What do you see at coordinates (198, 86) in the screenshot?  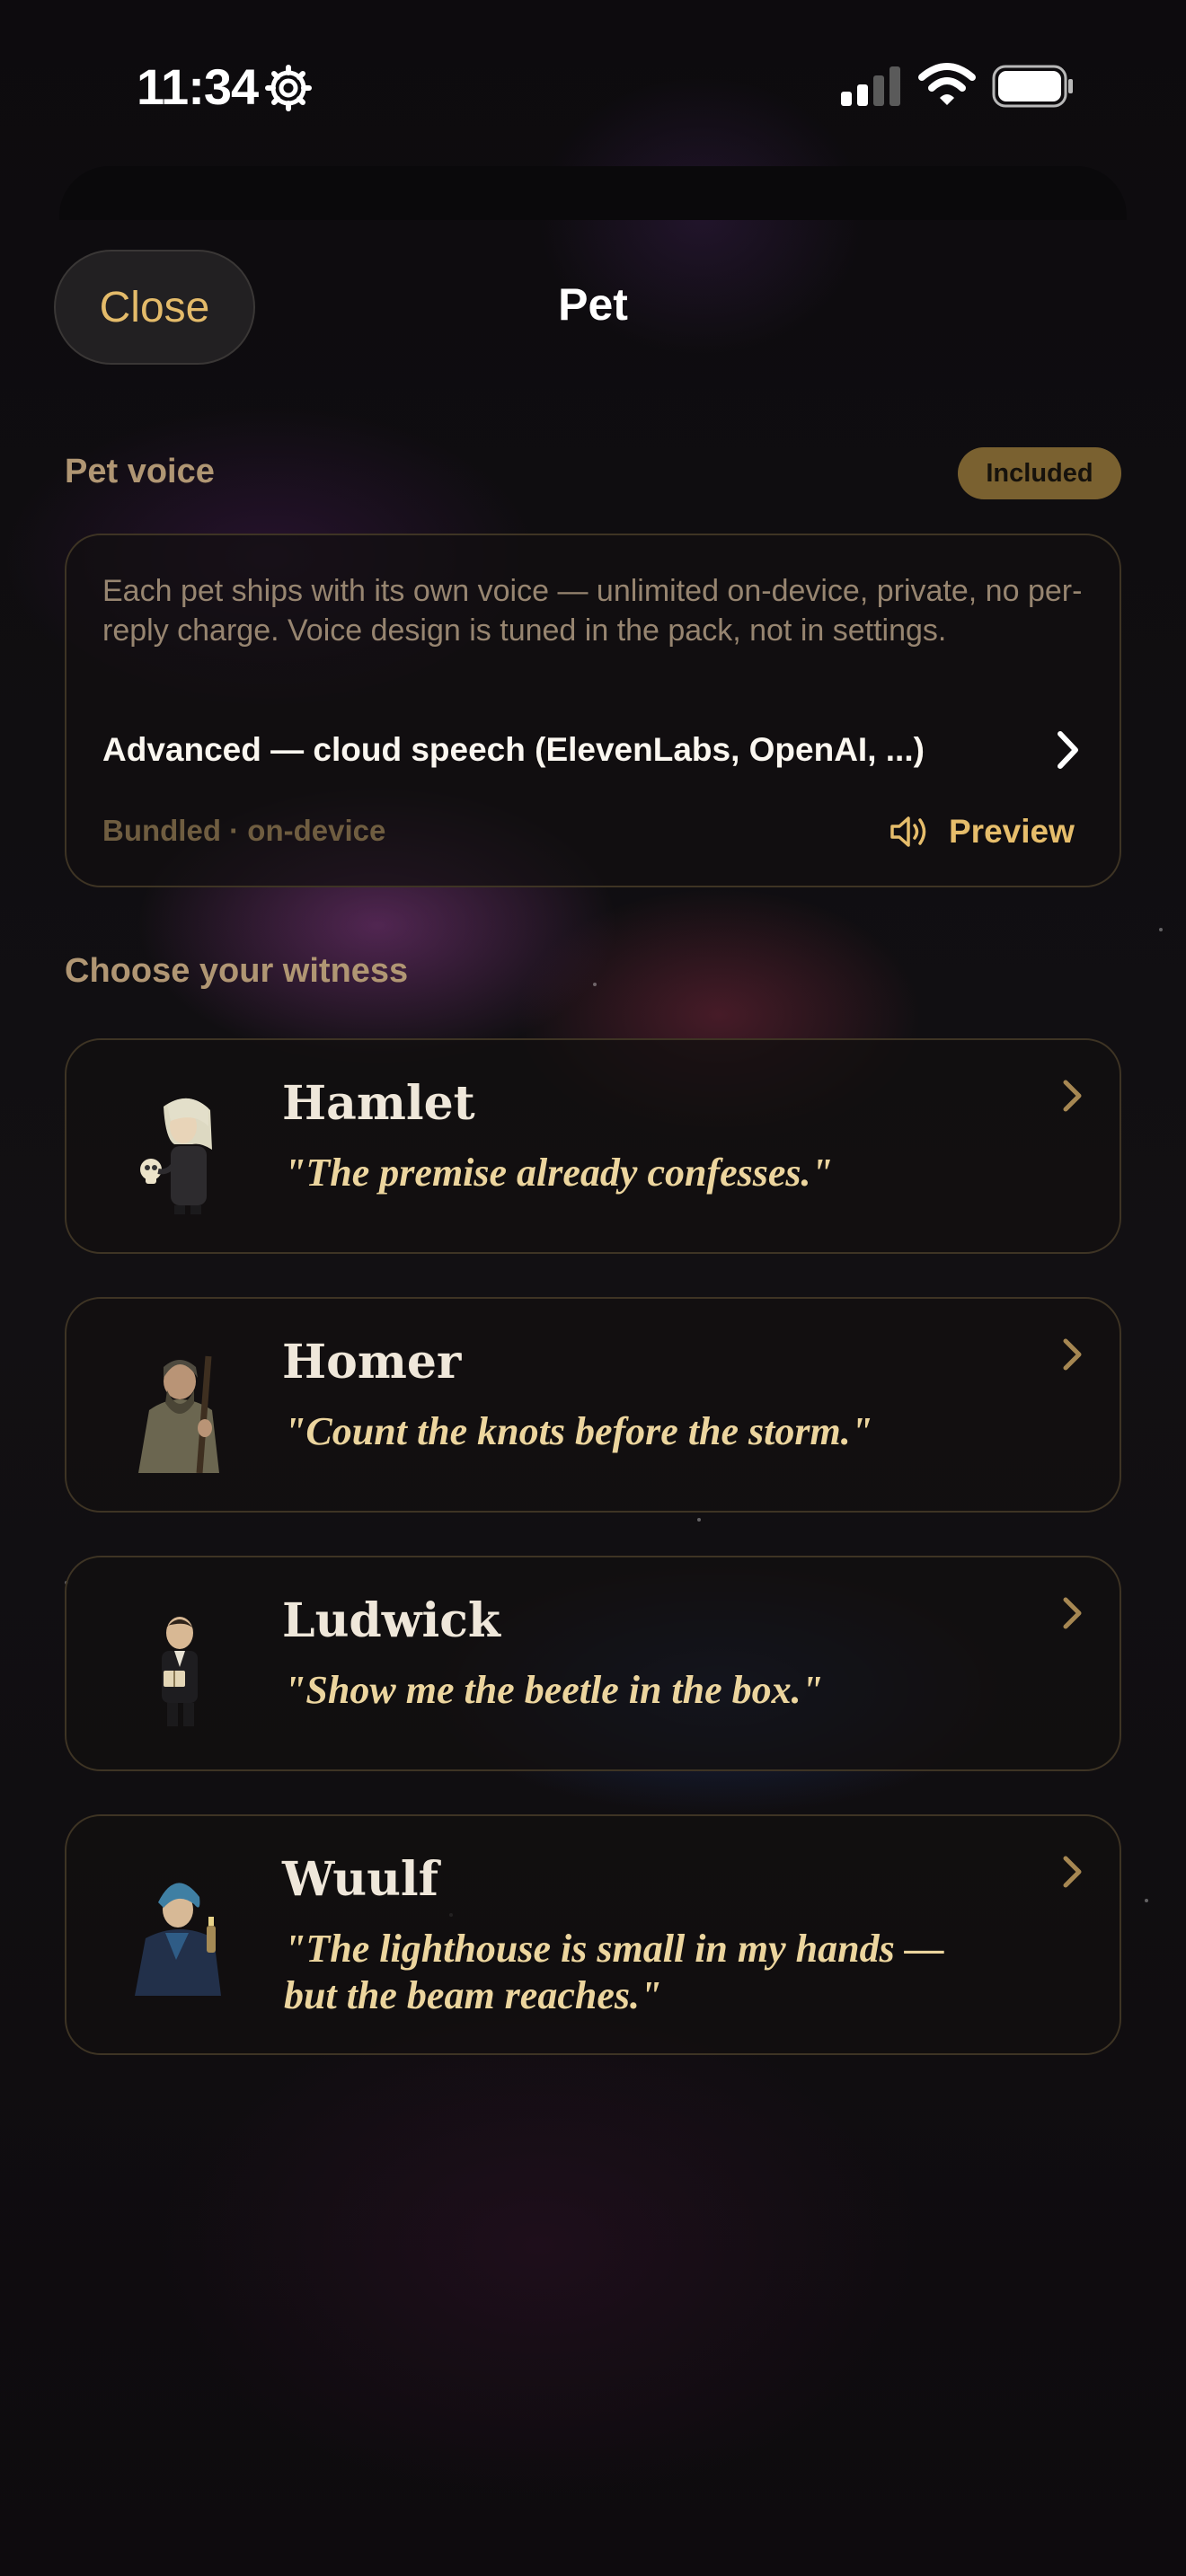 I see `status-time: 11:34` at bounding box center [198, 86].